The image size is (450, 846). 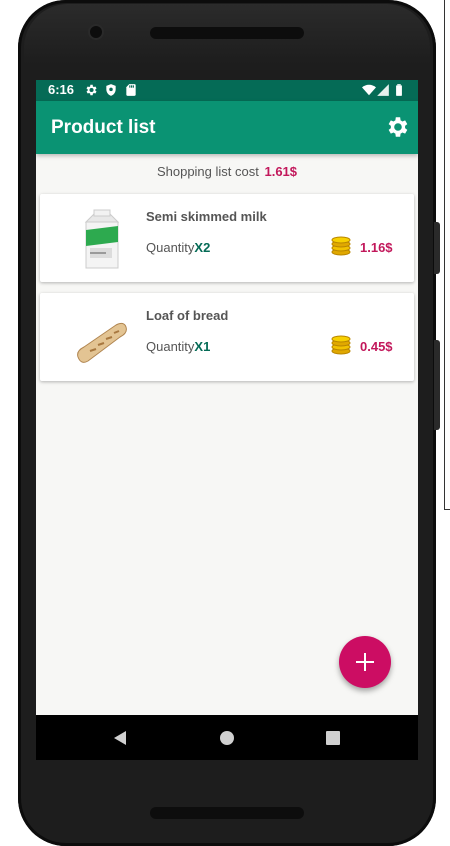 I want to click on earpiece-speaker, so click(x=227, y=33).